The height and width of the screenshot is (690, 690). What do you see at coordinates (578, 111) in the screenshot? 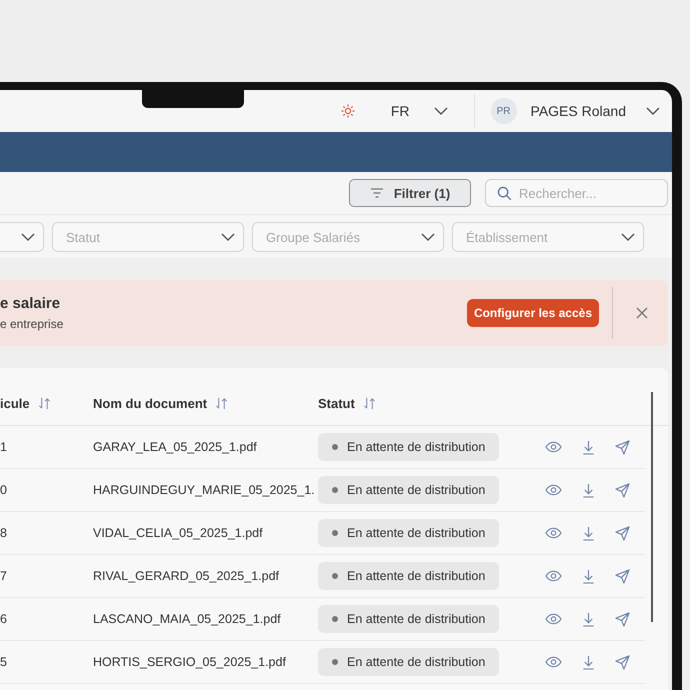
I see `user-name: PAGES Roland` at bounding box center [578, 111].